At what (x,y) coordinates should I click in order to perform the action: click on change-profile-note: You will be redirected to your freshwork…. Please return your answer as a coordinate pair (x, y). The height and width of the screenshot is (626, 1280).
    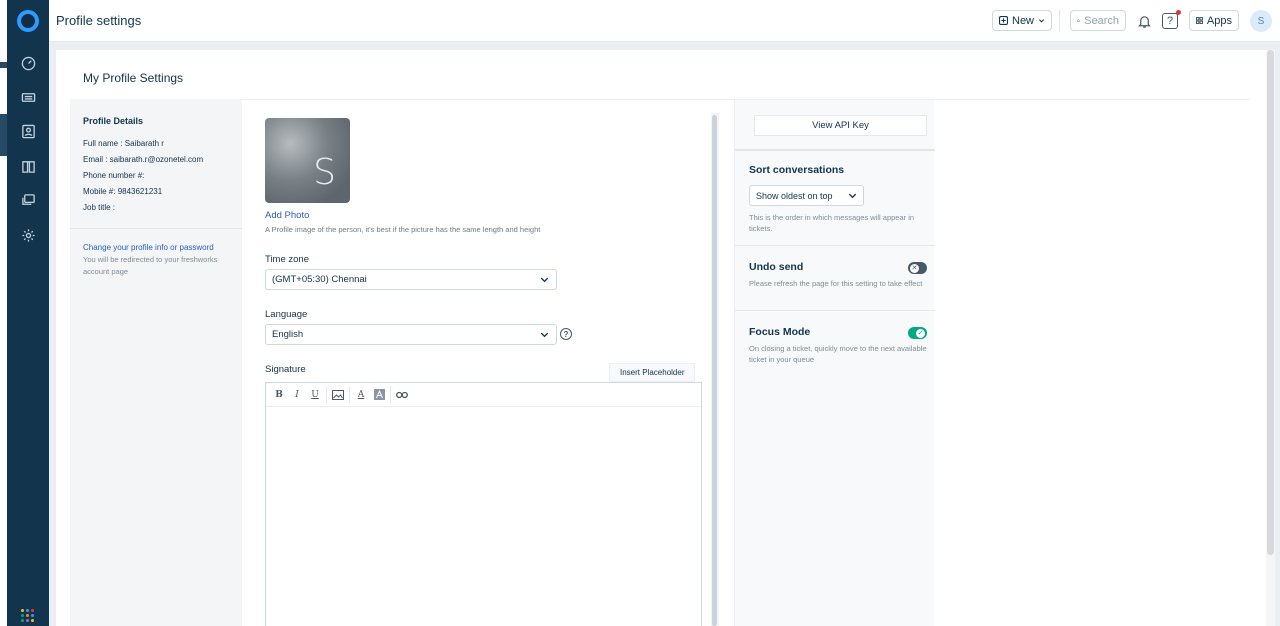
    Looking at the image, I should click on (150, 265).